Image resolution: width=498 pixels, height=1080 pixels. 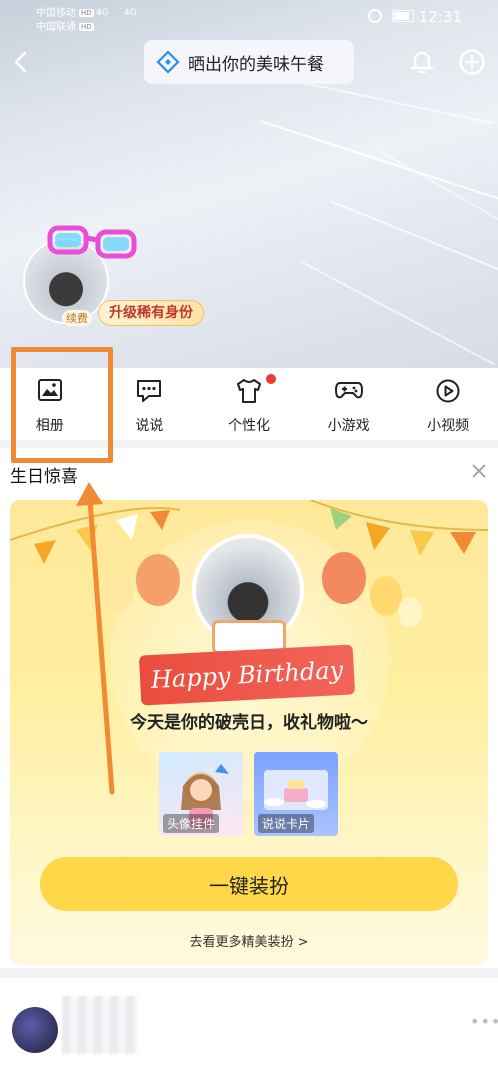 I want to click on back-arrow-icon, so click(x=22, y=62).